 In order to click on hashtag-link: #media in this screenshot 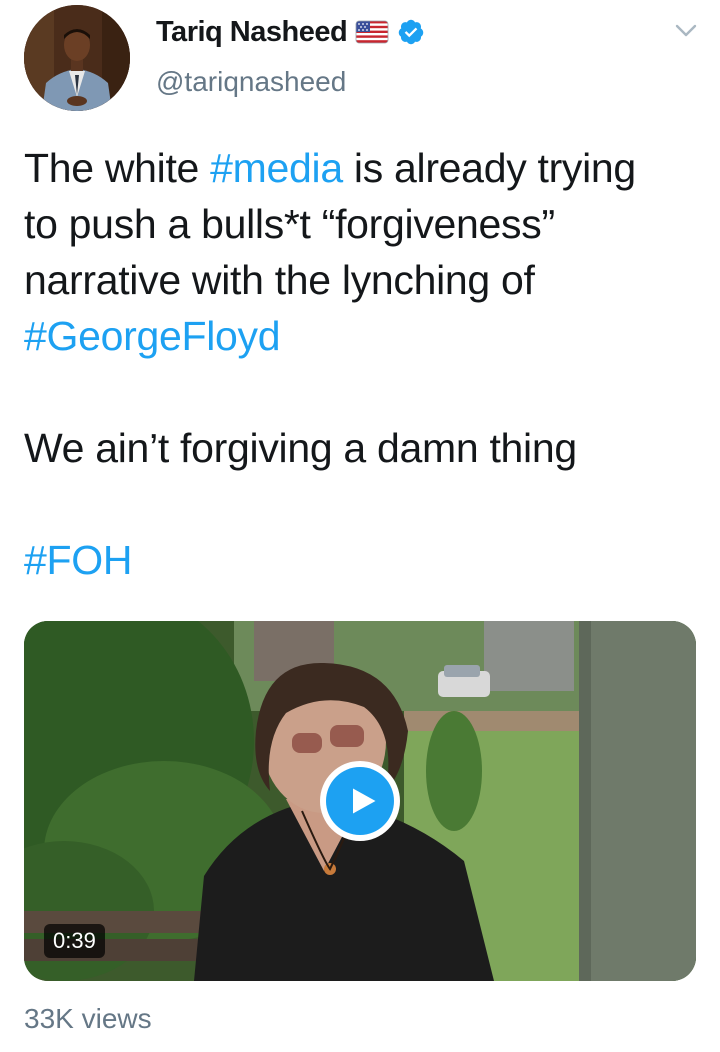, I will do `click(276, 168)`.